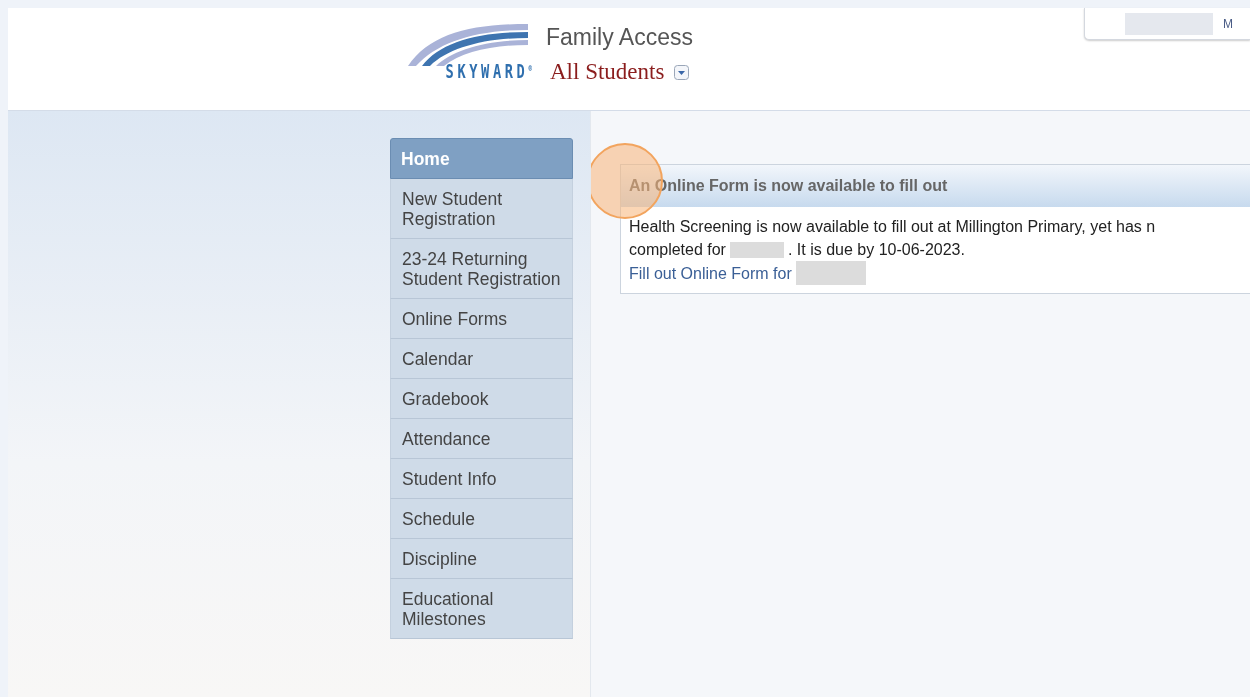  What do you see at coordinates (677, 250) in the screenshot?
I see `message-text: completed for` at bounding box center [677, 250].